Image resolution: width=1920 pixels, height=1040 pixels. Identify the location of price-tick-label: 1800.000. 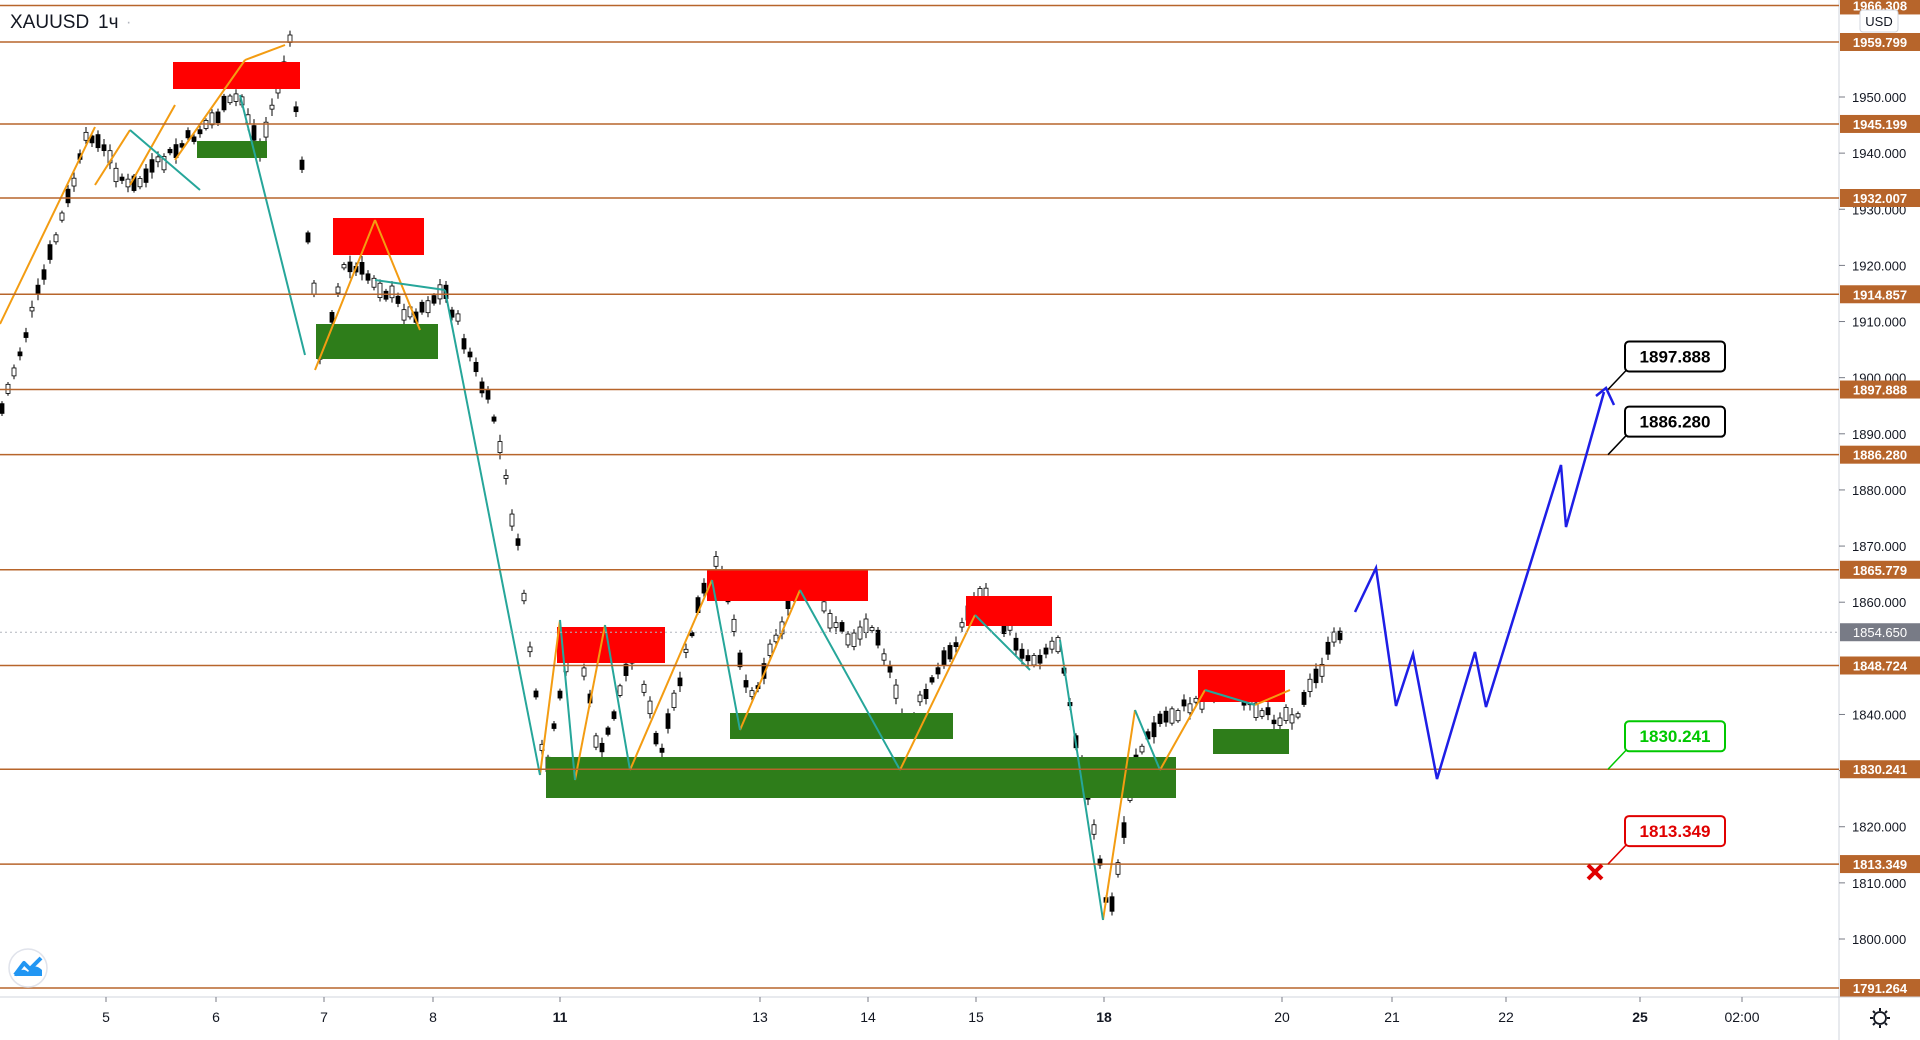
(1879, 939).